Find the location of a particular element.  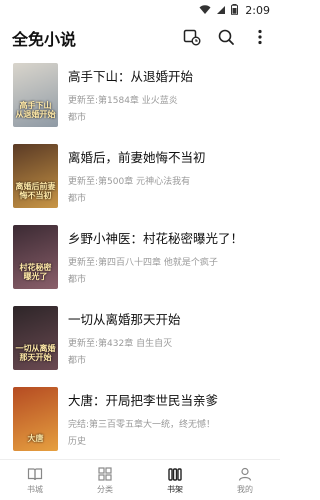

history-button is located at coordinates (192, 37).